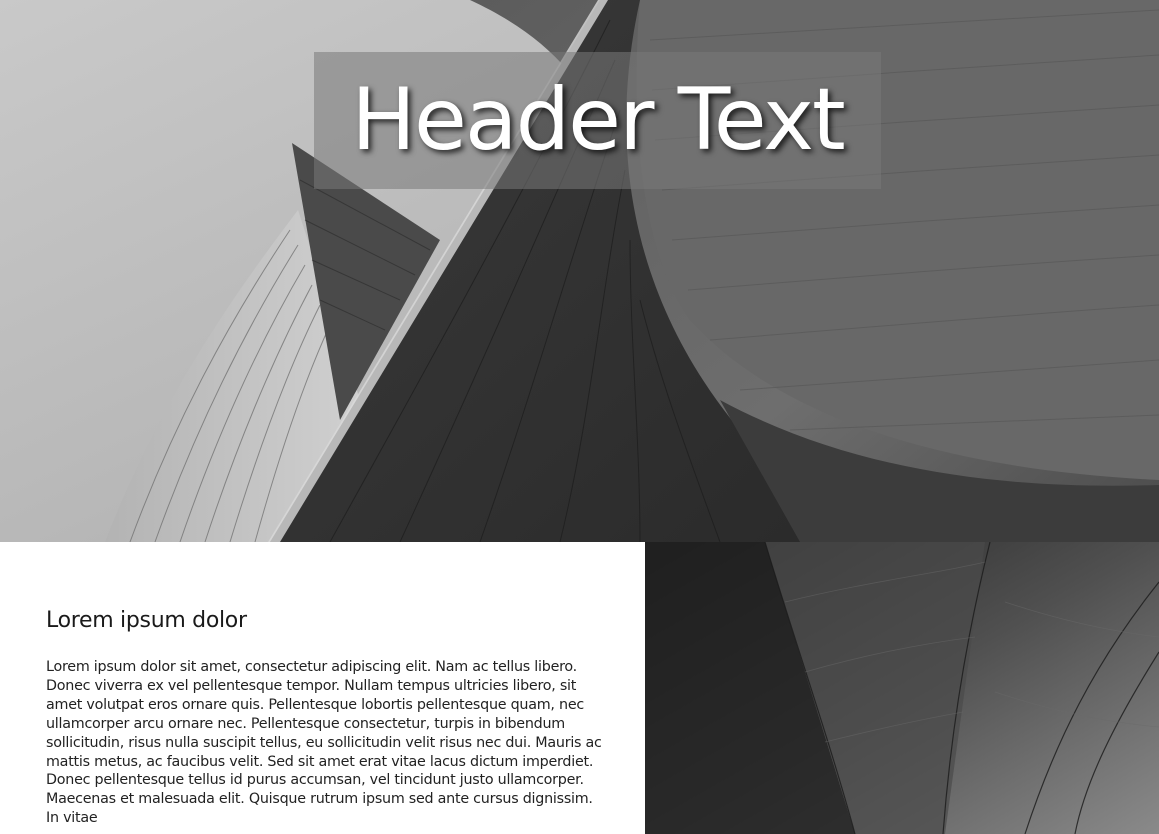 The image size is (1159, 834). I want to click on hero-title: Header Text, so click(598, 120).